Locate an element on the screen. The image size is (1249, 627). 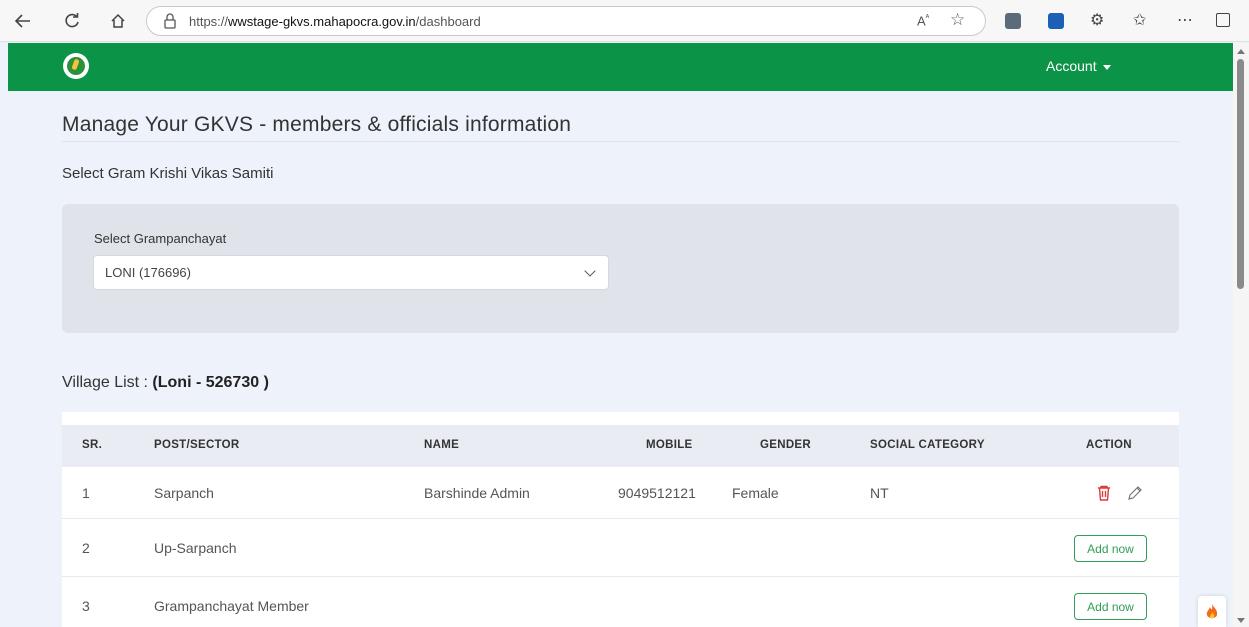
cell-name: Barshinde Admin is located at coordinates (477, 493).